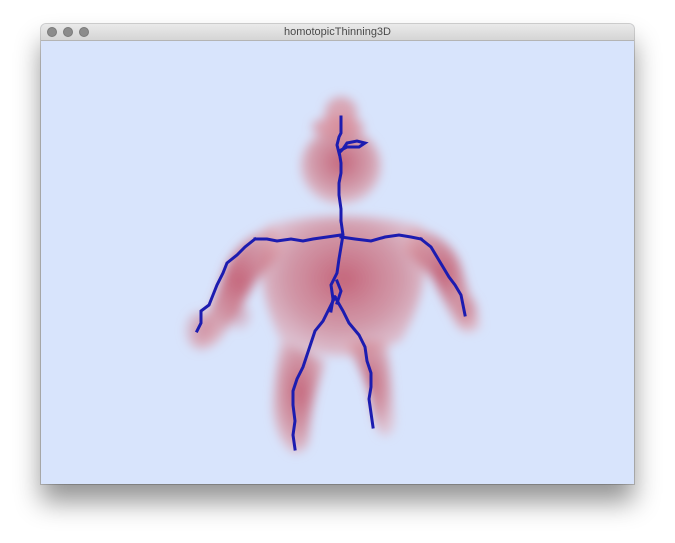 This screenshot has width=675, height=543. I want to click on window-title: homotopicThinning3D, so click(337, 32).